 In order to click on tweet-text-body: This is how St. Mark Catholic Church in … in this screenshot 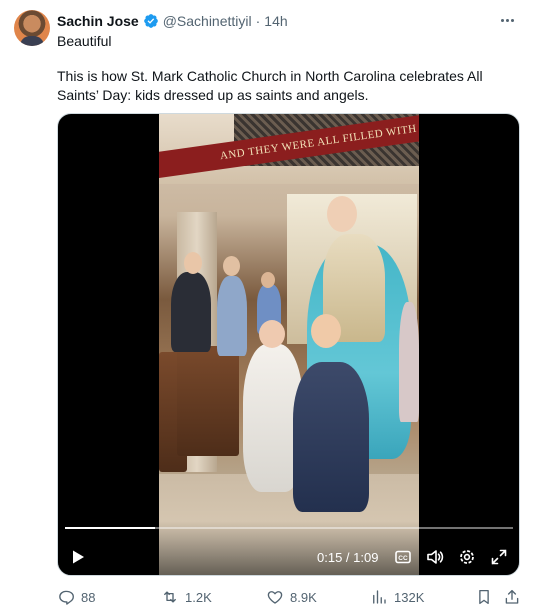, I will do `click(270, 85)`.